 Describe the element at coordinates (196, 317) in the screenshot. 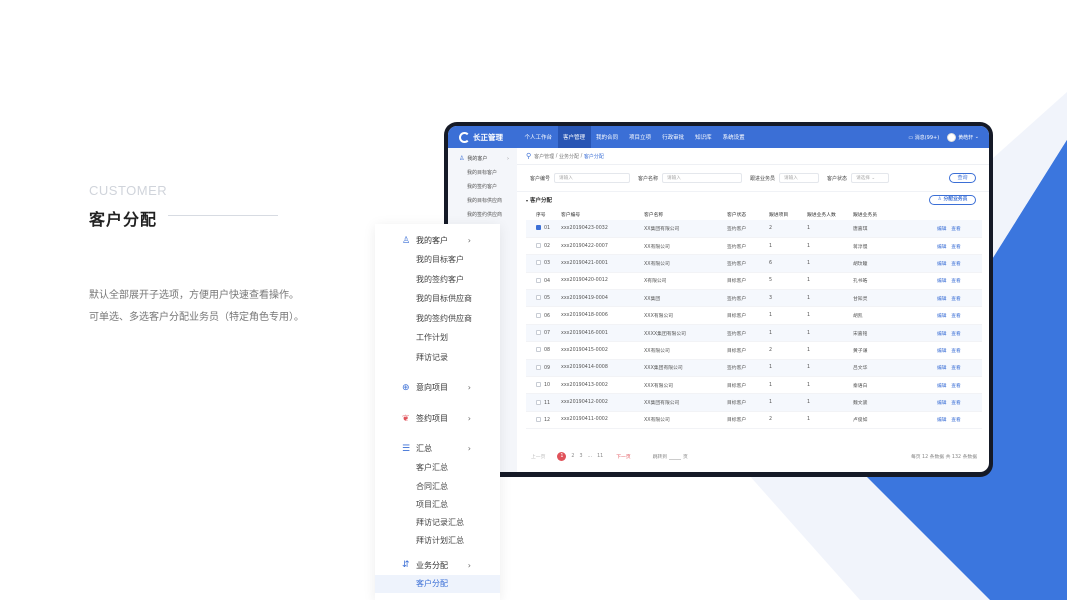

I see `description-line-2: 可单选、多选客户分配业务员（特定角色专用）。` at that location.